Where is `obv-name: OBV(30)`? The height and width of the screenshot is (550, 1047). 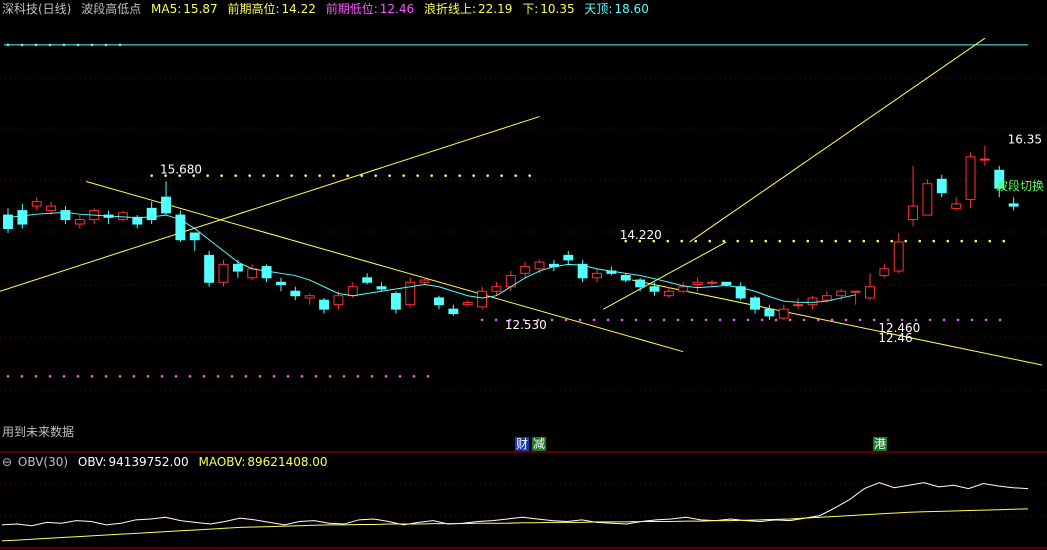 obv-name: OBV(30) is located at coordinates (43, 462).